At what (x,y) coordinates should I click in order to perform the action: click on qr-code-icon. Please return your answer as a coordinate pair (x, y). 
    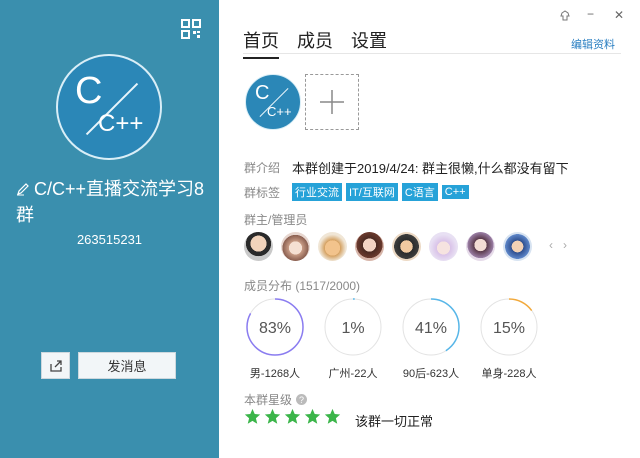
    Looking at the image, I should click on (191, 29).